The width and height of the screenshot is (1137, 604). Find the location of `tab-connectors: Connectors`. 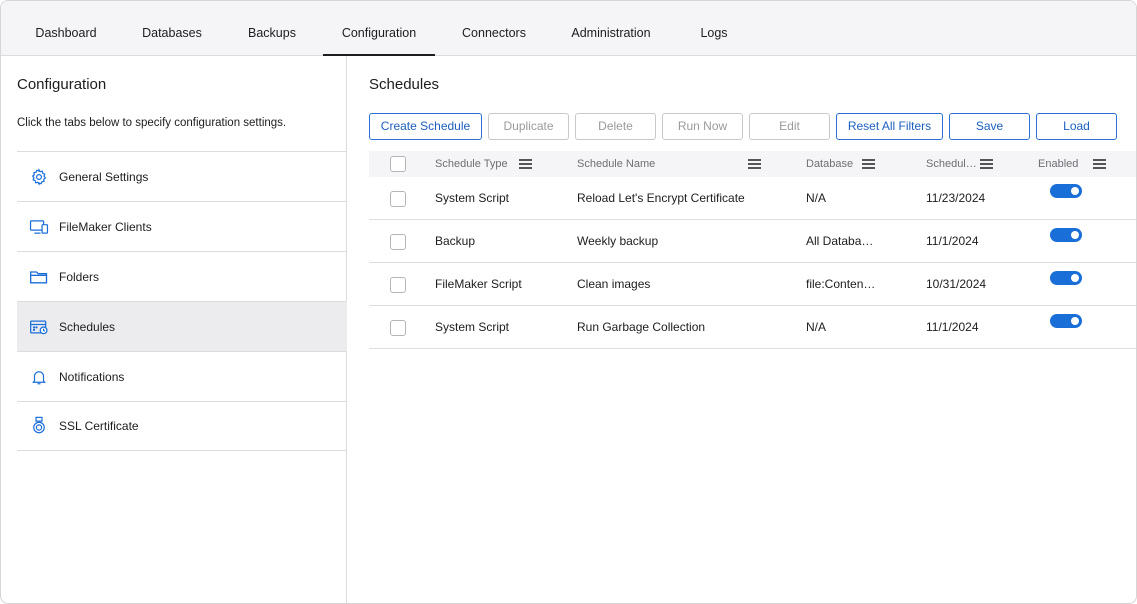

tab-connectors: Connectors is located at coordinates (494, 28).